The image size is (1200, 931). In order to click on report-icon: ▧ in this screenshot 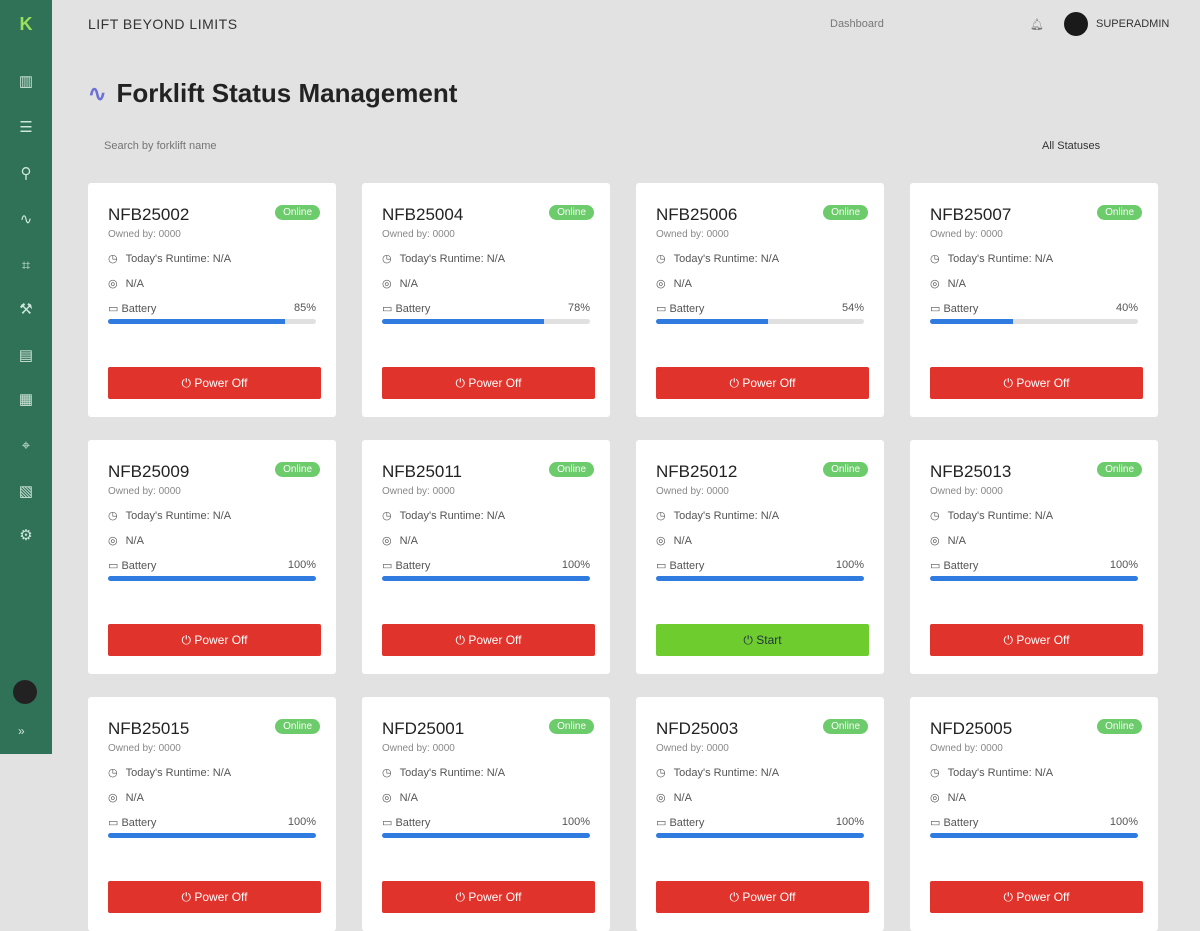, I will do `click(26, 492)`.